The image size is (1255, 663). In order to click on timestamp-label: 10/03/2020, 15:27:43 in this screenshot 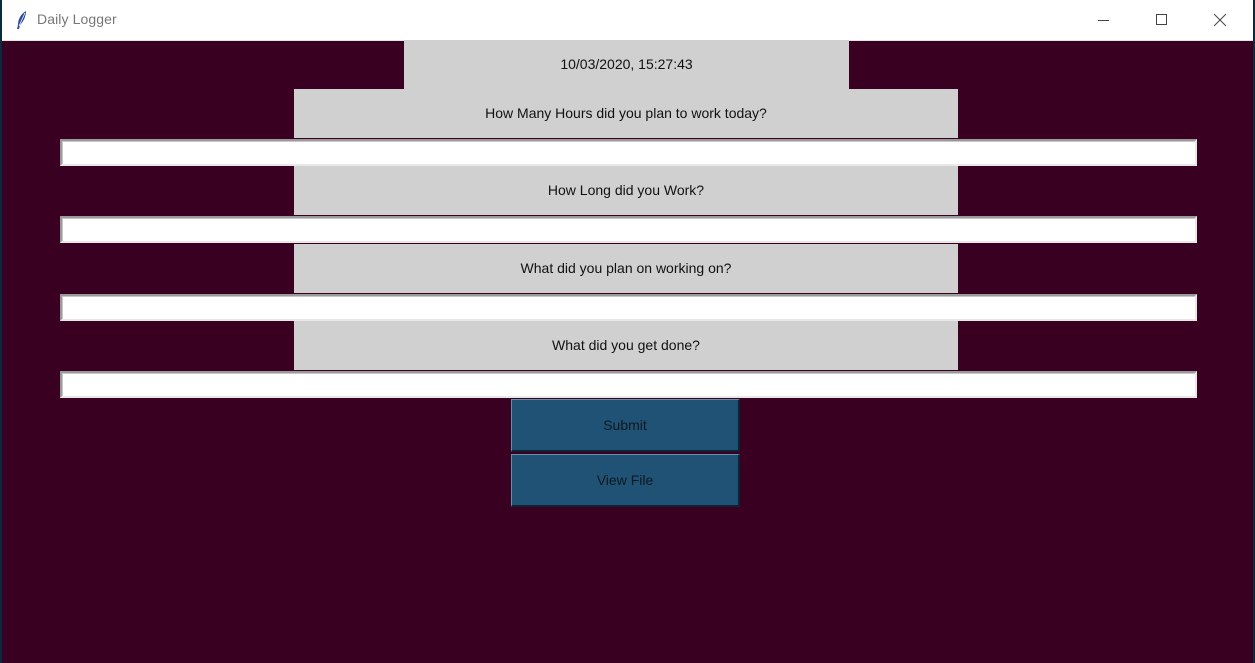, I will do `click(626, 64)`.